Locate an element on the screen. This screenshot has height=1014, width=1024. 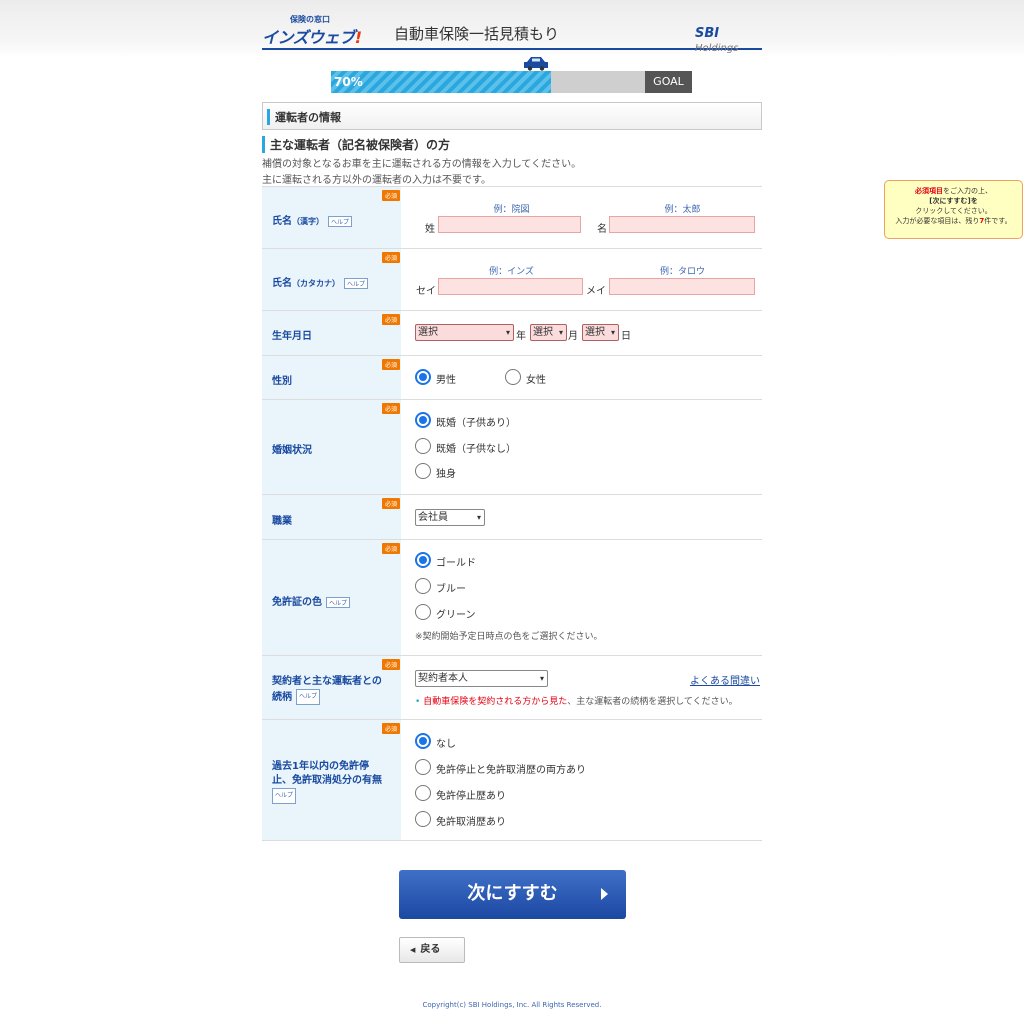
first-name-kana-prefix: メイ is located at coordinates (596, 291).